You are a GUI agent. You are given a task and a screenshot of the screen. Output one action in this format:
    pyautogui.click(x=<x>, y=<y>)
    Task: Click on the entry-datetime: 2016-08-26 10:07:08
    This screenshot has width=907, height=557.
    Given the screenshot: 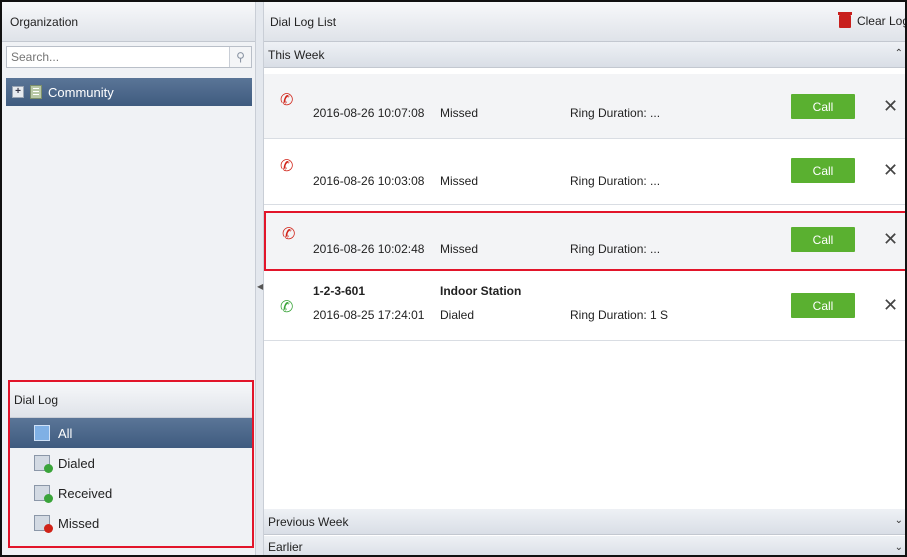 What is the action you would take?
    pyautogui.click(x=369, y=113)
    